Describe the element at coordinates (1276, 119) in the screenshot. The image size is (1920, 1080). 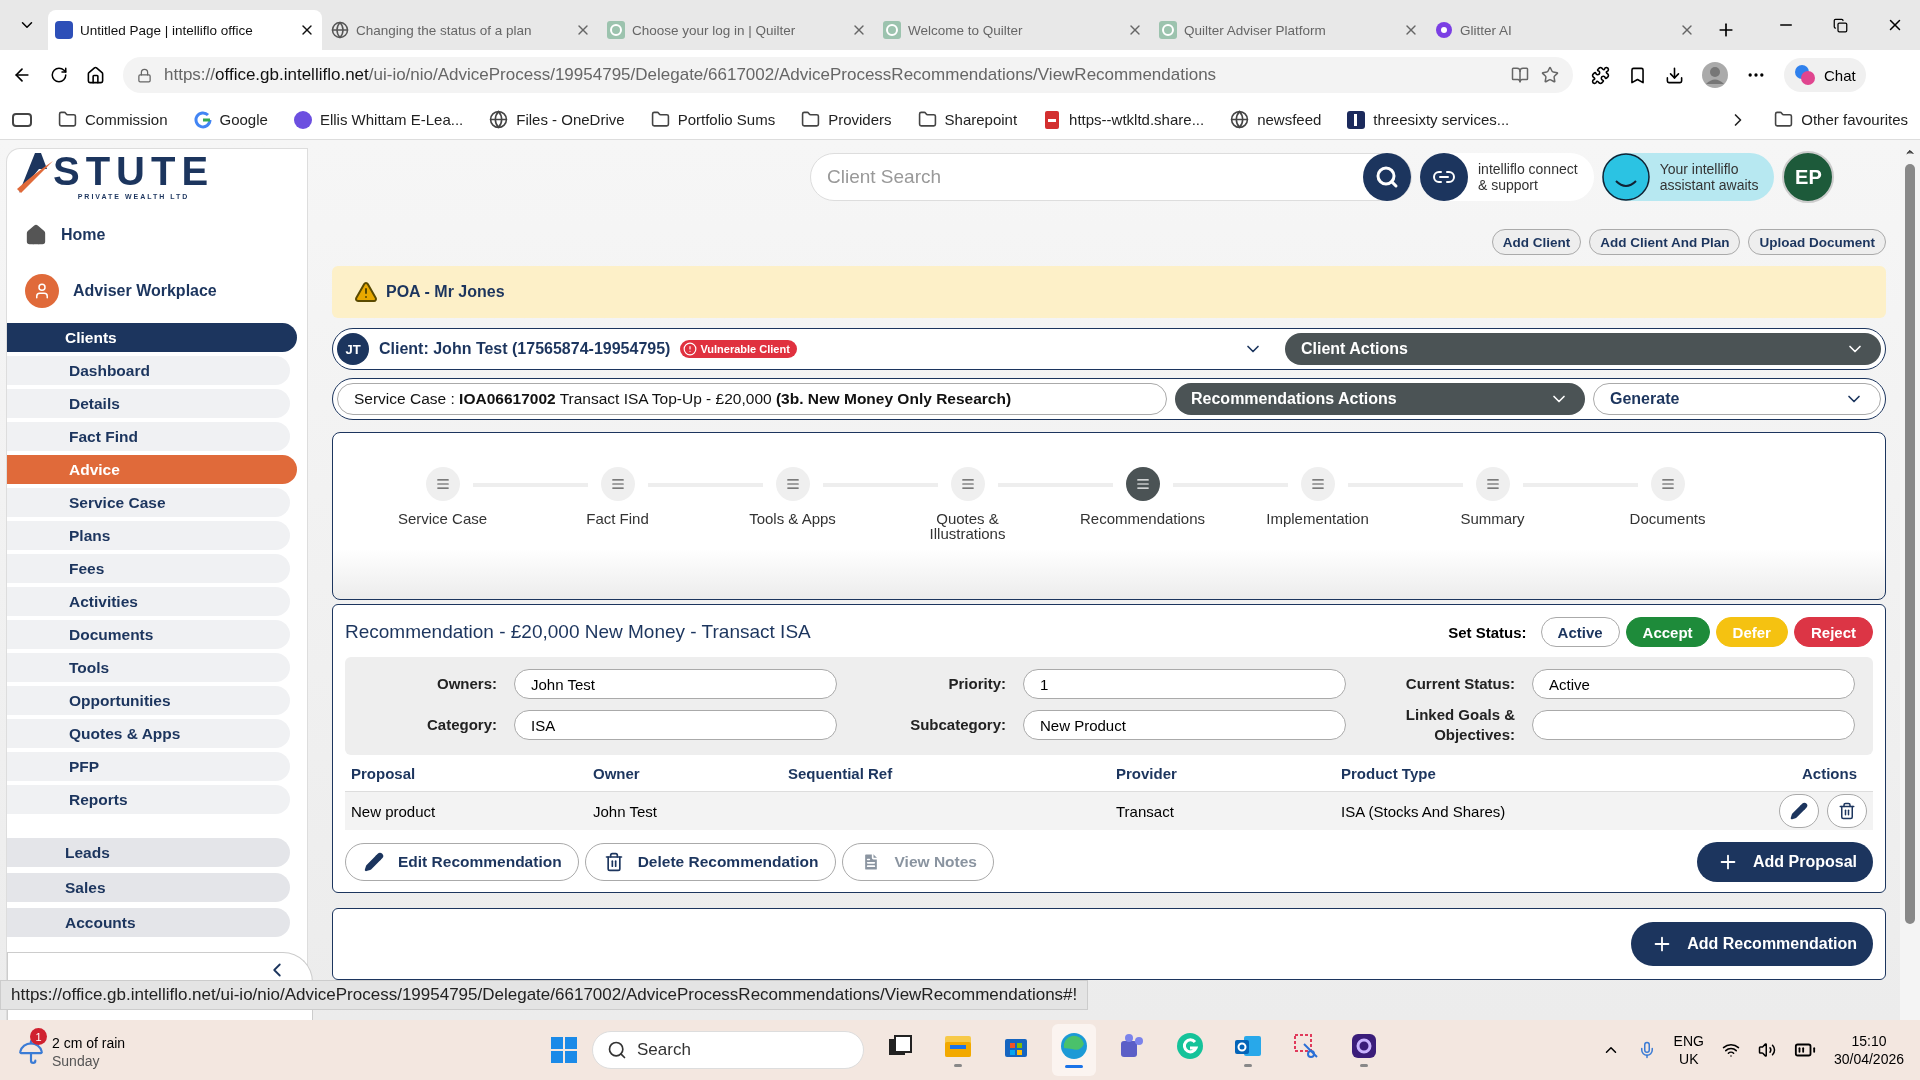
I see `bookmark-item: newsfeed` at that location.